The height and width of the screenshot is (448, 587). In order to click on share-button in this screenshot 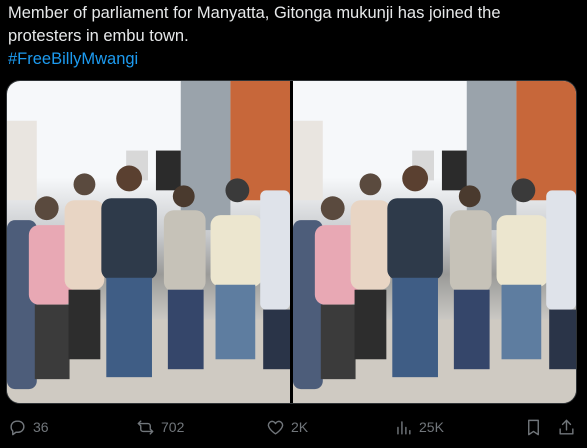, I will do `click(566, 427)`.